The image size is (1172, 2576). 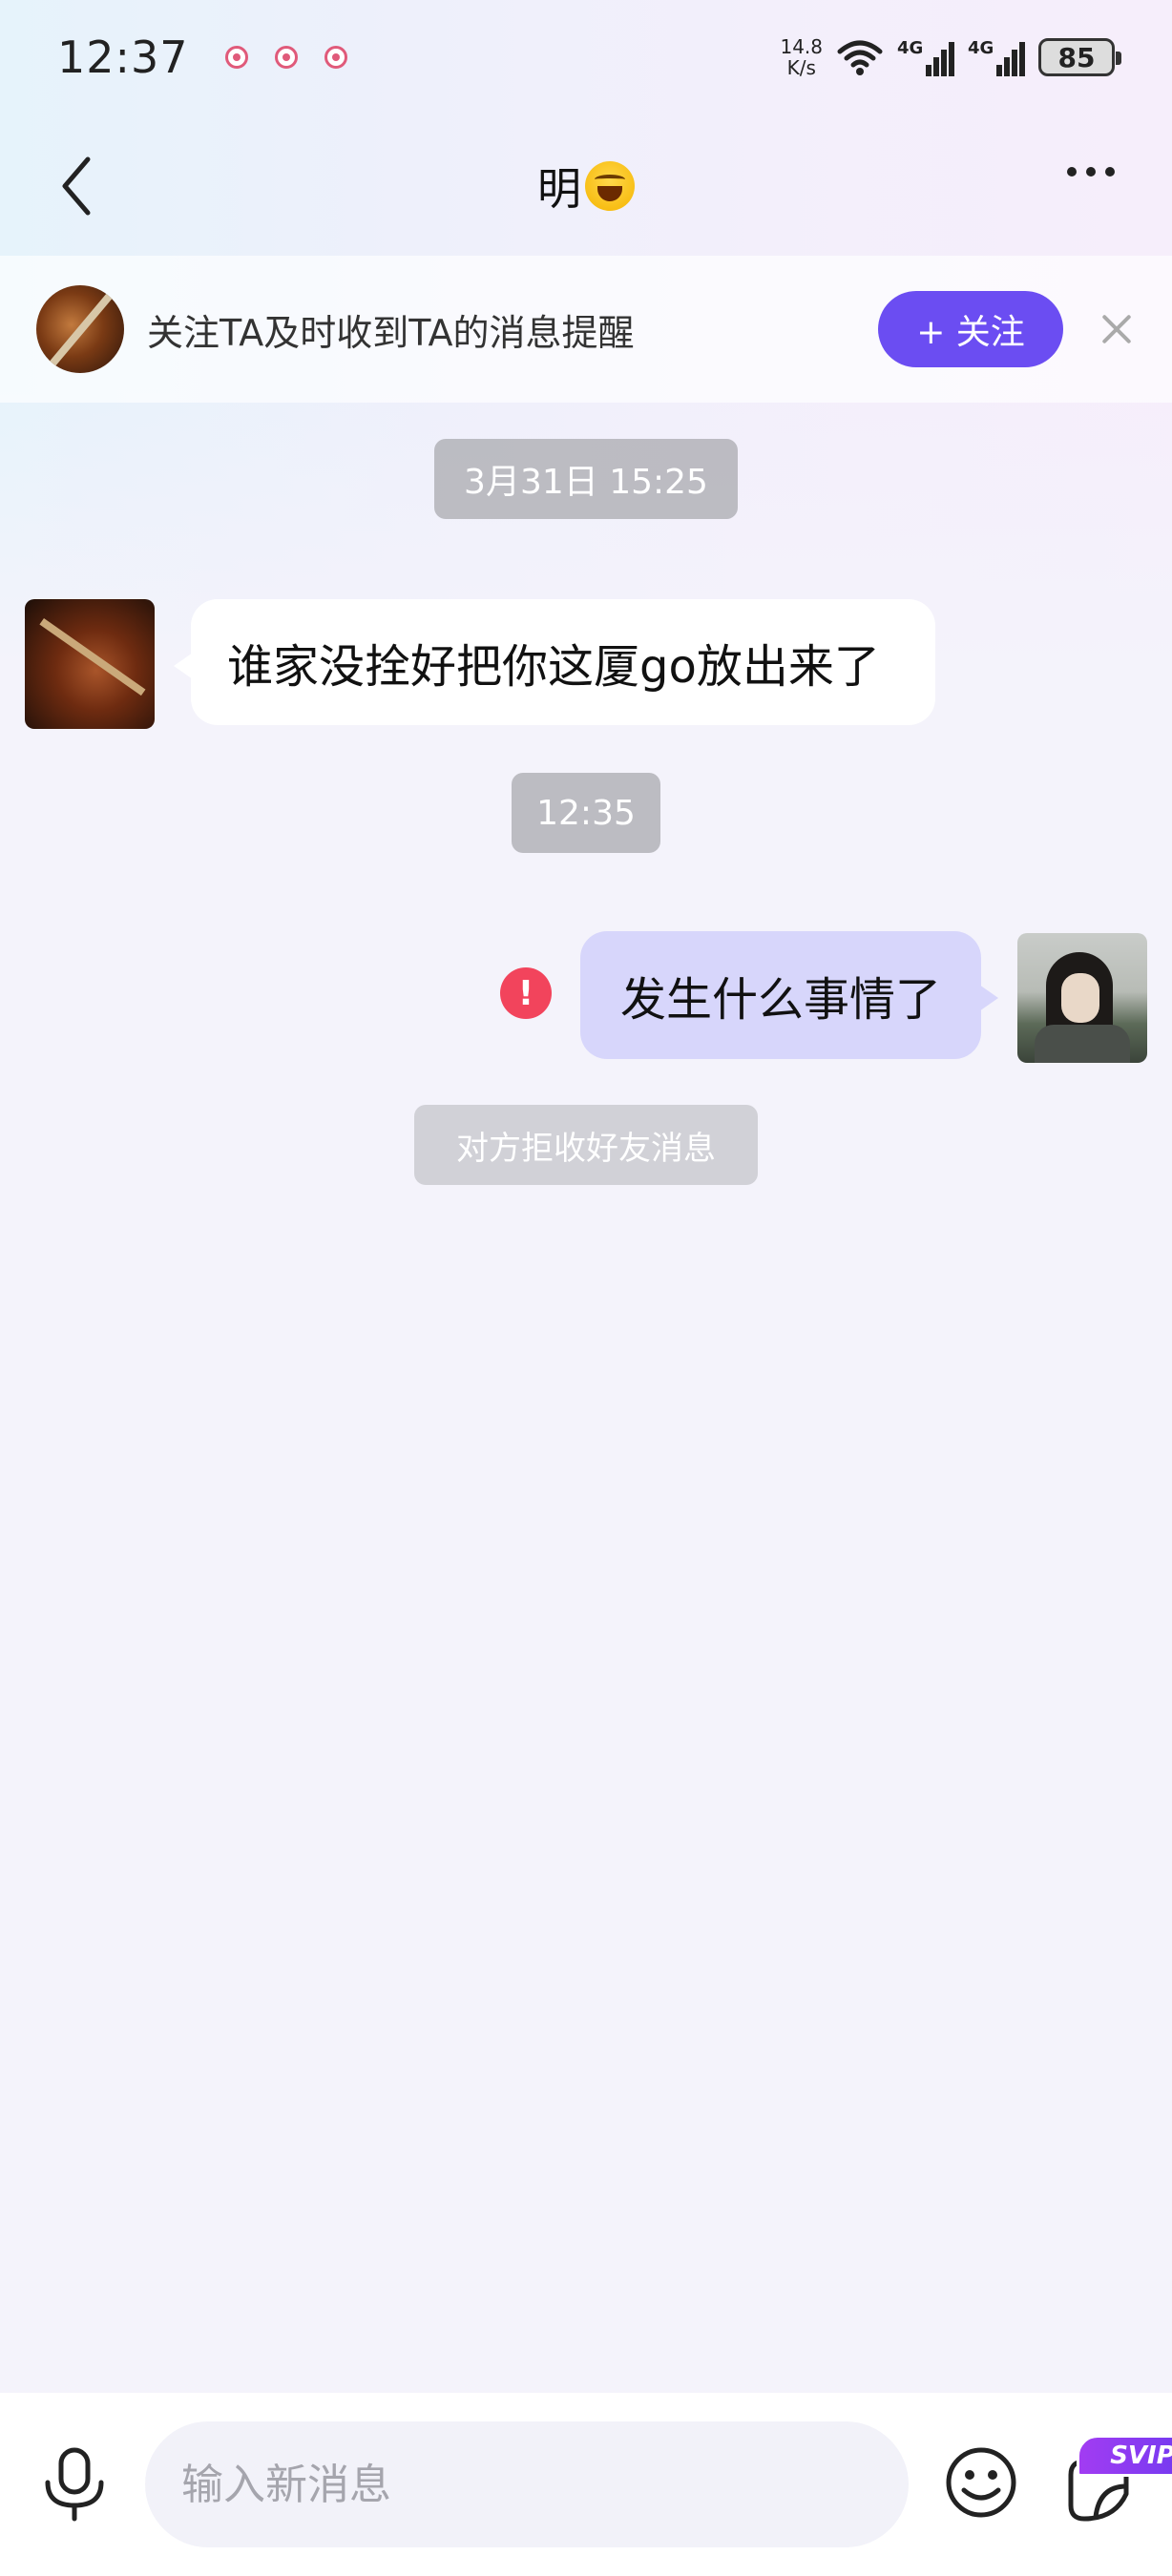 I want to click on chat-title: 明, so click(x=586, y=186).